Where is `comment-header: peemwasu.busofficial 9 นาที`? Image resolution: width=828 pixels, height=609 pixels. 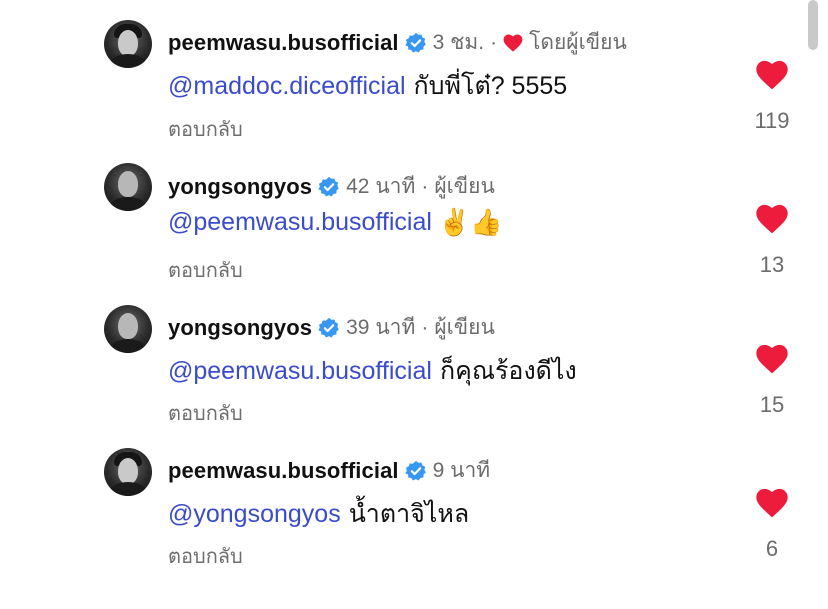
comment-header: peemwasu.busofficial 9 นาที is located at coordinates (329, 470).